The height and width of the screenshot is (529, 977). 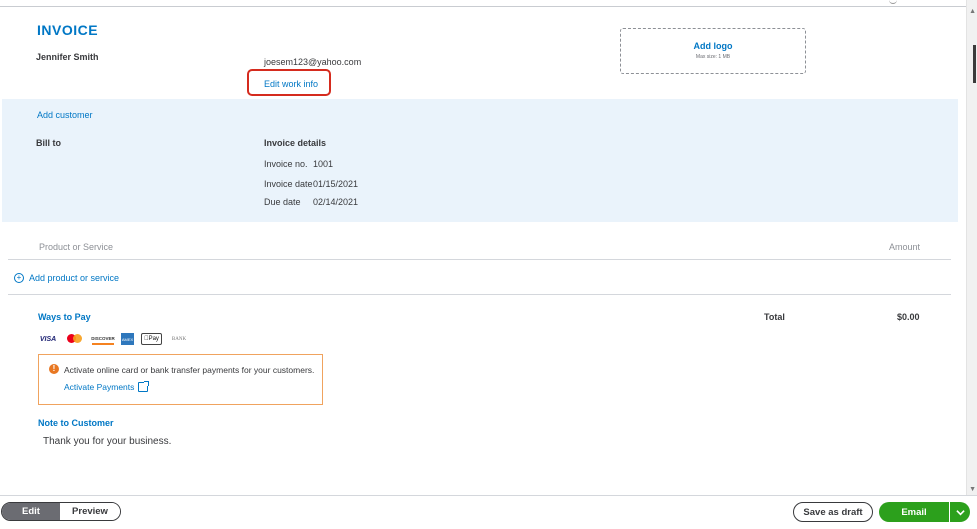 I want to click on apple-pay-label: Pay, so click(x=152, y=339).